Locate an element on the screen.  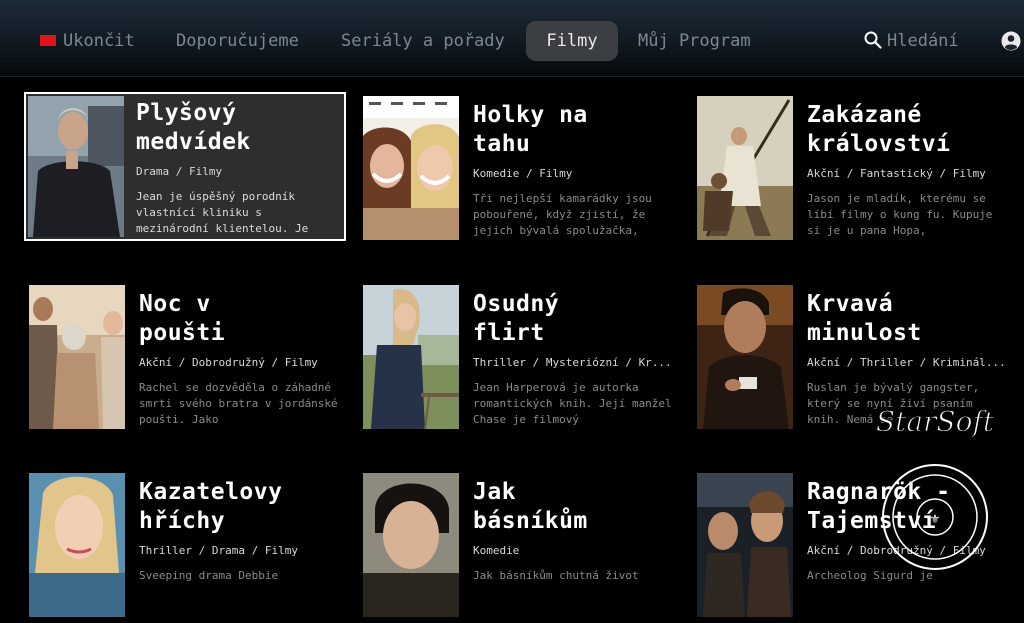
movie-genres: Thriller / Drama / Filmy is located at coordinates (218, 550).